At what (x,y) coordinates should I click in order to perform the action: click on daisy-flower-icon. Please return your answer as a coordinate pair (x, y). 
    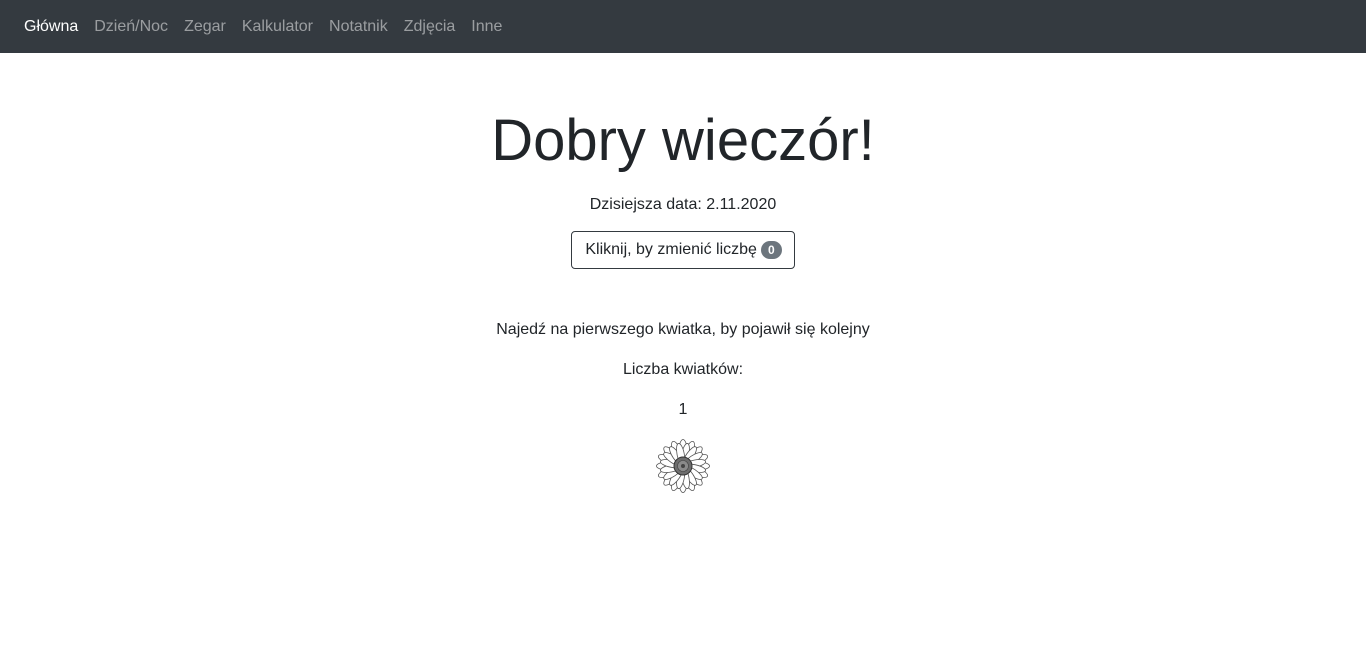
    Looking at the image, I should click on (683, 466).